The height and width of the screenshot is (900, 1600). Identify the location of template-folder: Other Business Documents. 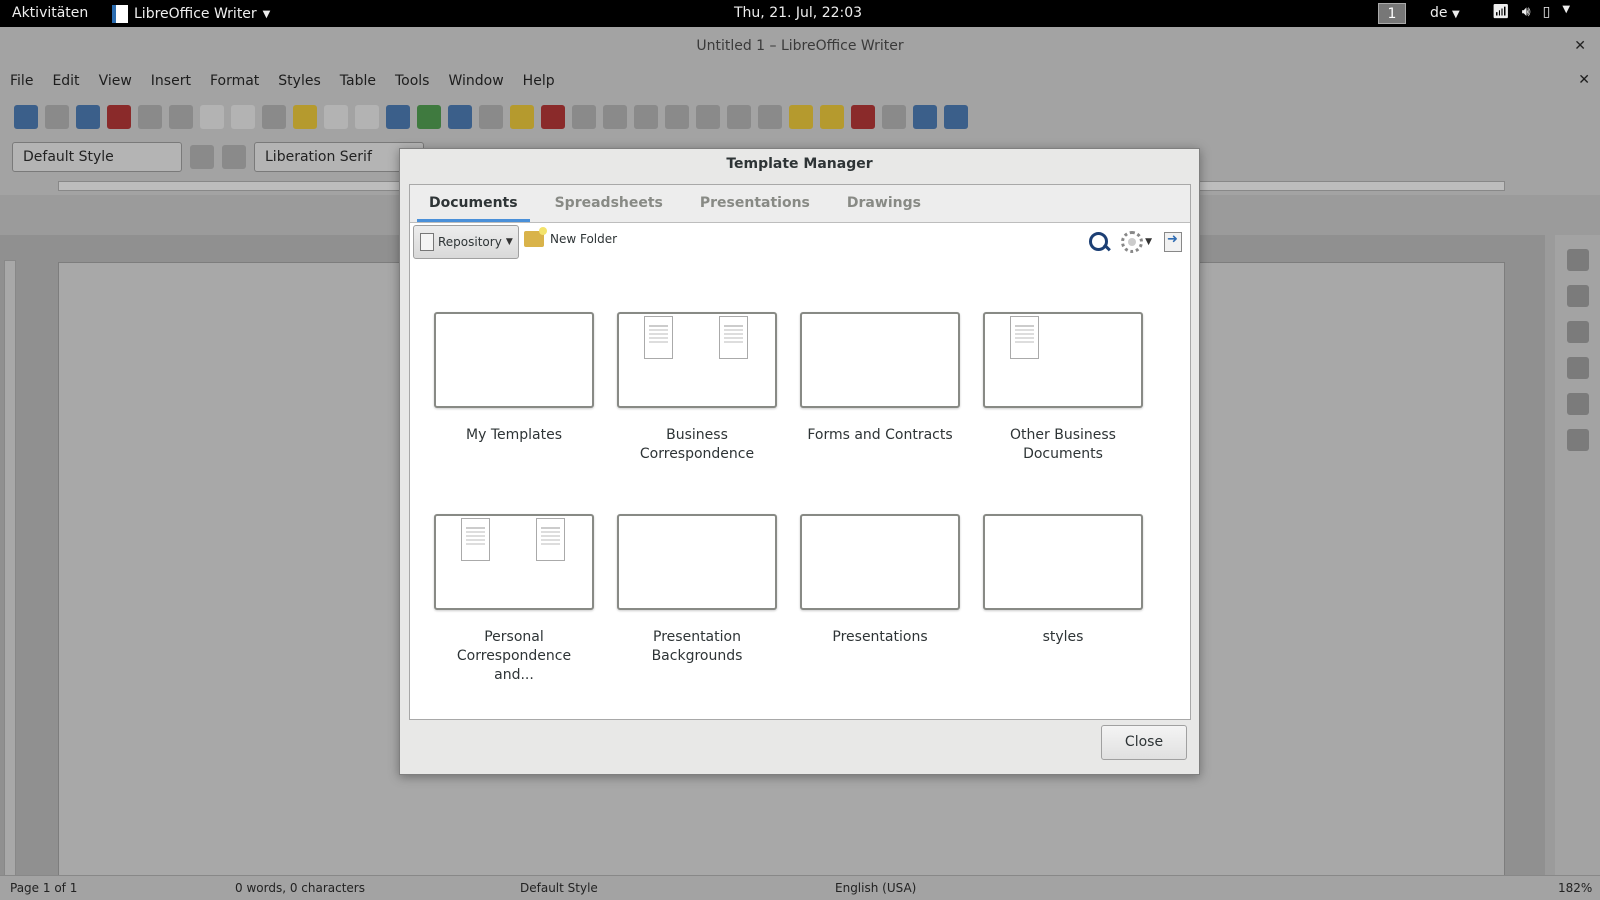
(1063, 392).